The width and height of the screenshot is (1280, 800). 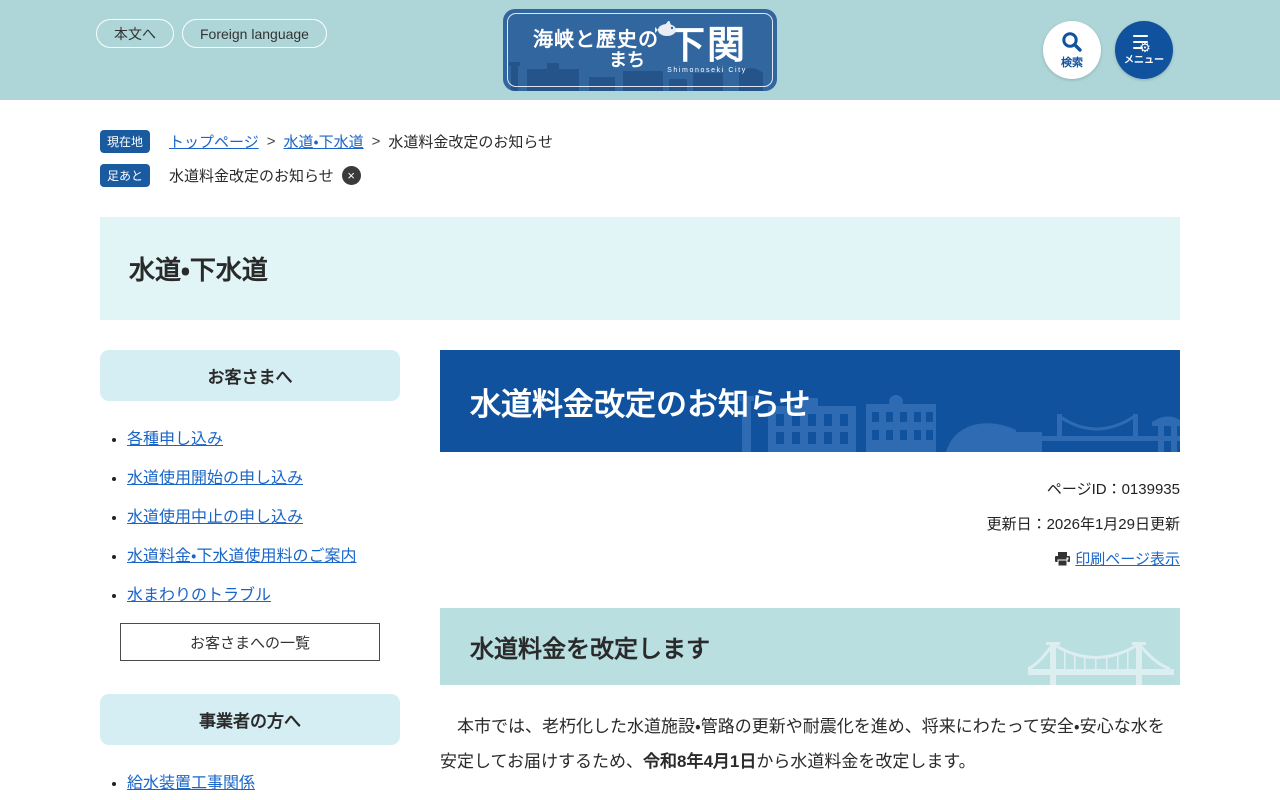 What do you see at coordinates (1145, 47) in the screenshot?
I see `gear-icon: ⚙` at bounding box center [1145, 47].